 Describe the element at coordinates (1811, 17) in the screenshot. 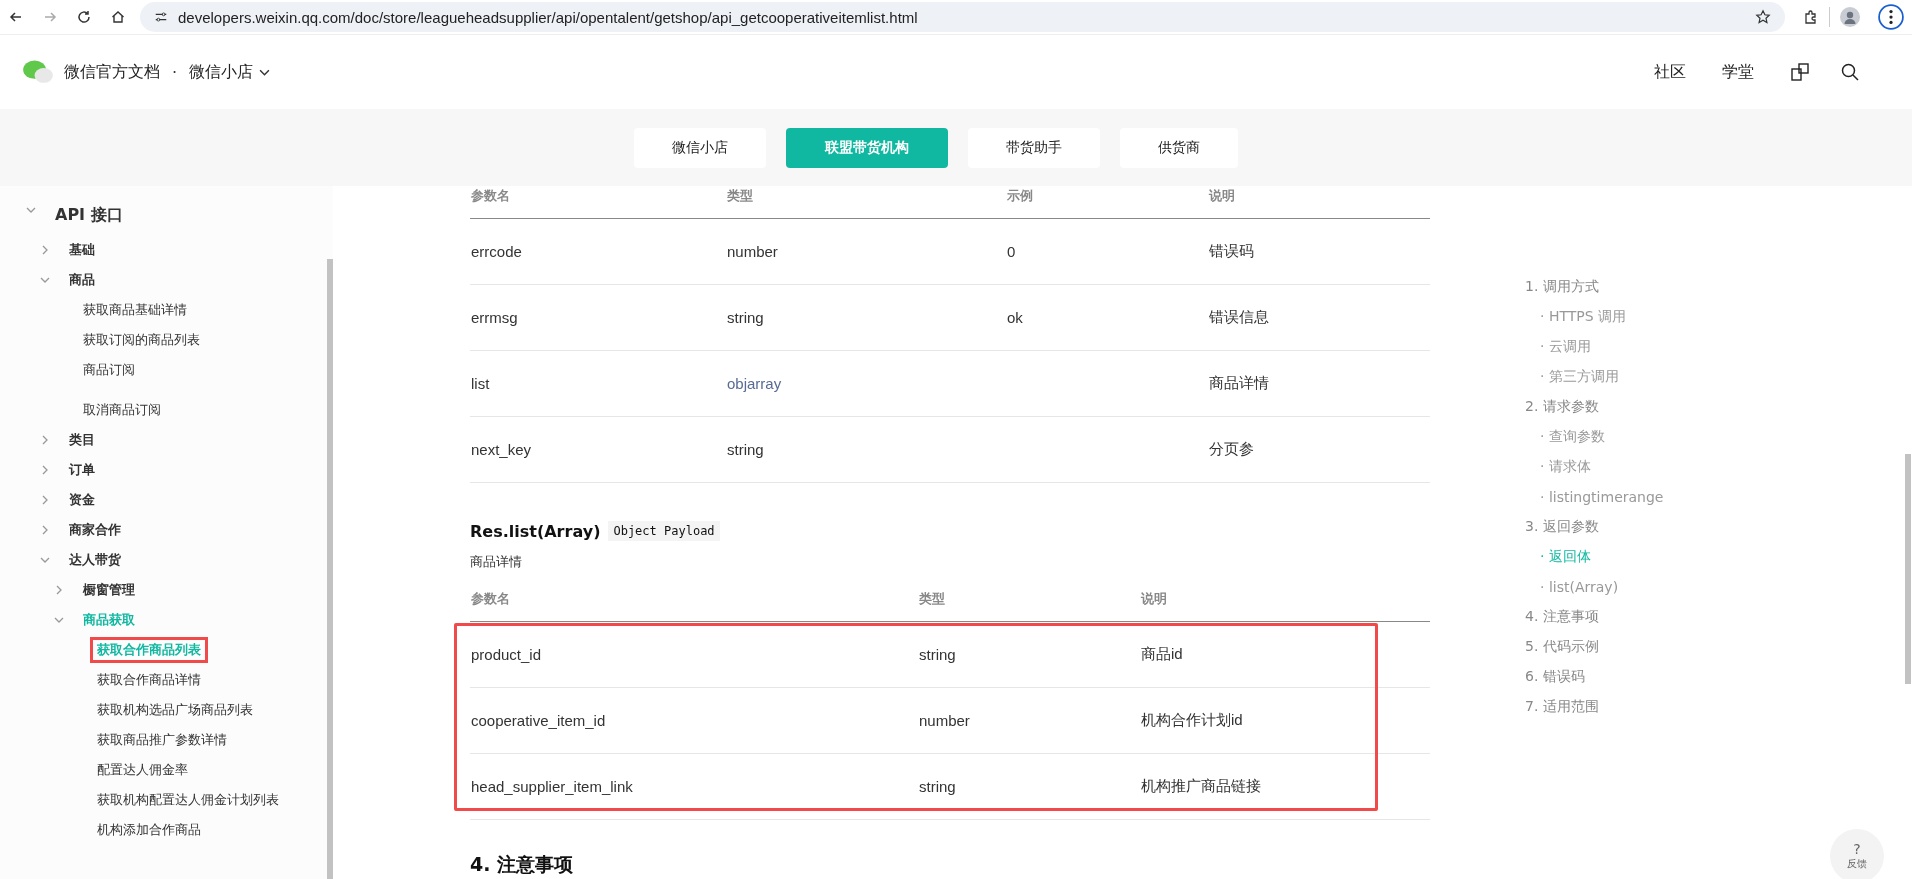

I see `extensions-icon` at that location.